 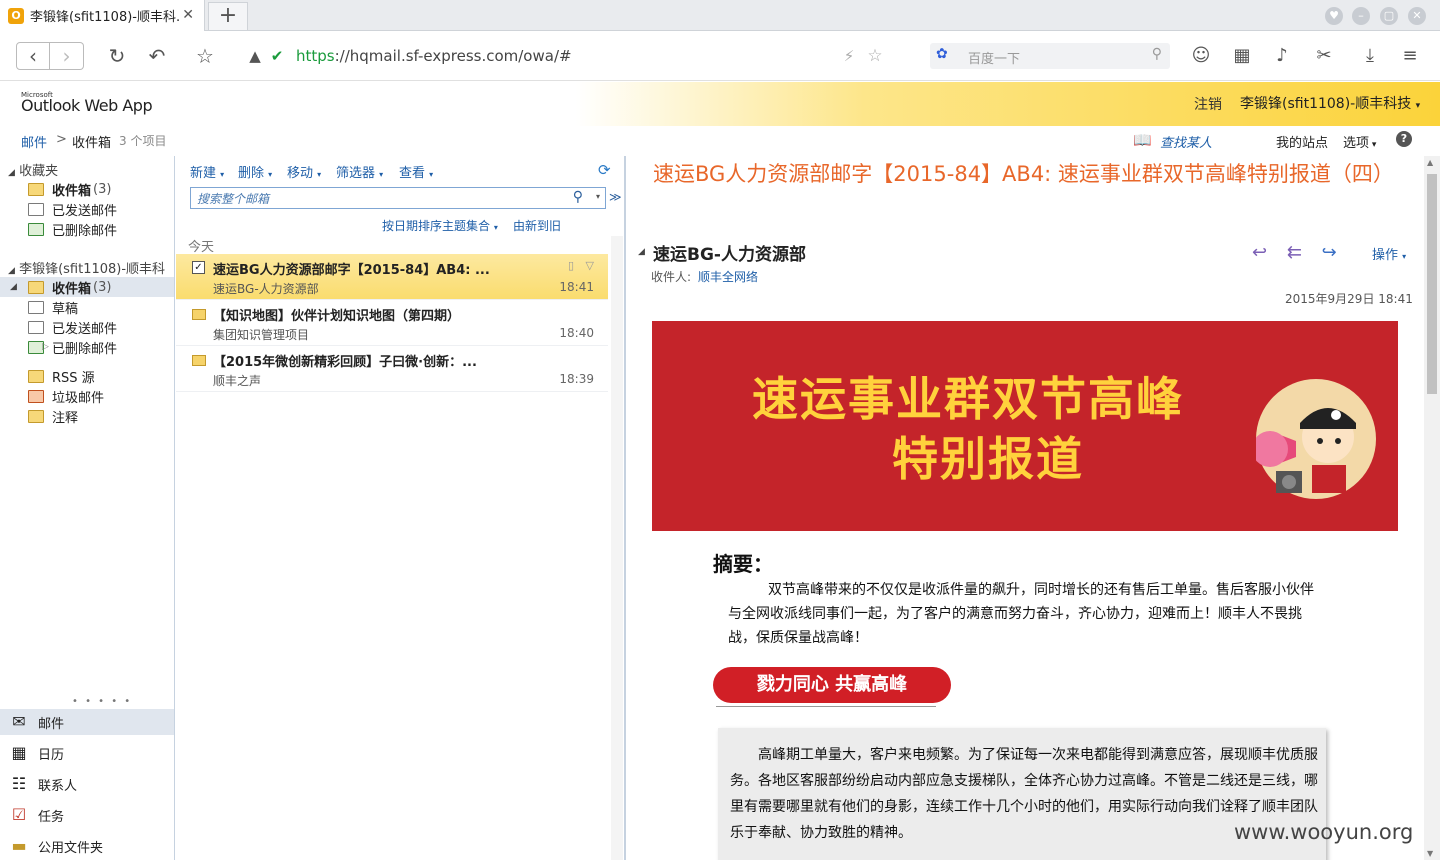 What do you see at coordinates (1142, 140) in the screenshot?
I see `address-book-icon: 📖` at bounding box center [1142, 140].